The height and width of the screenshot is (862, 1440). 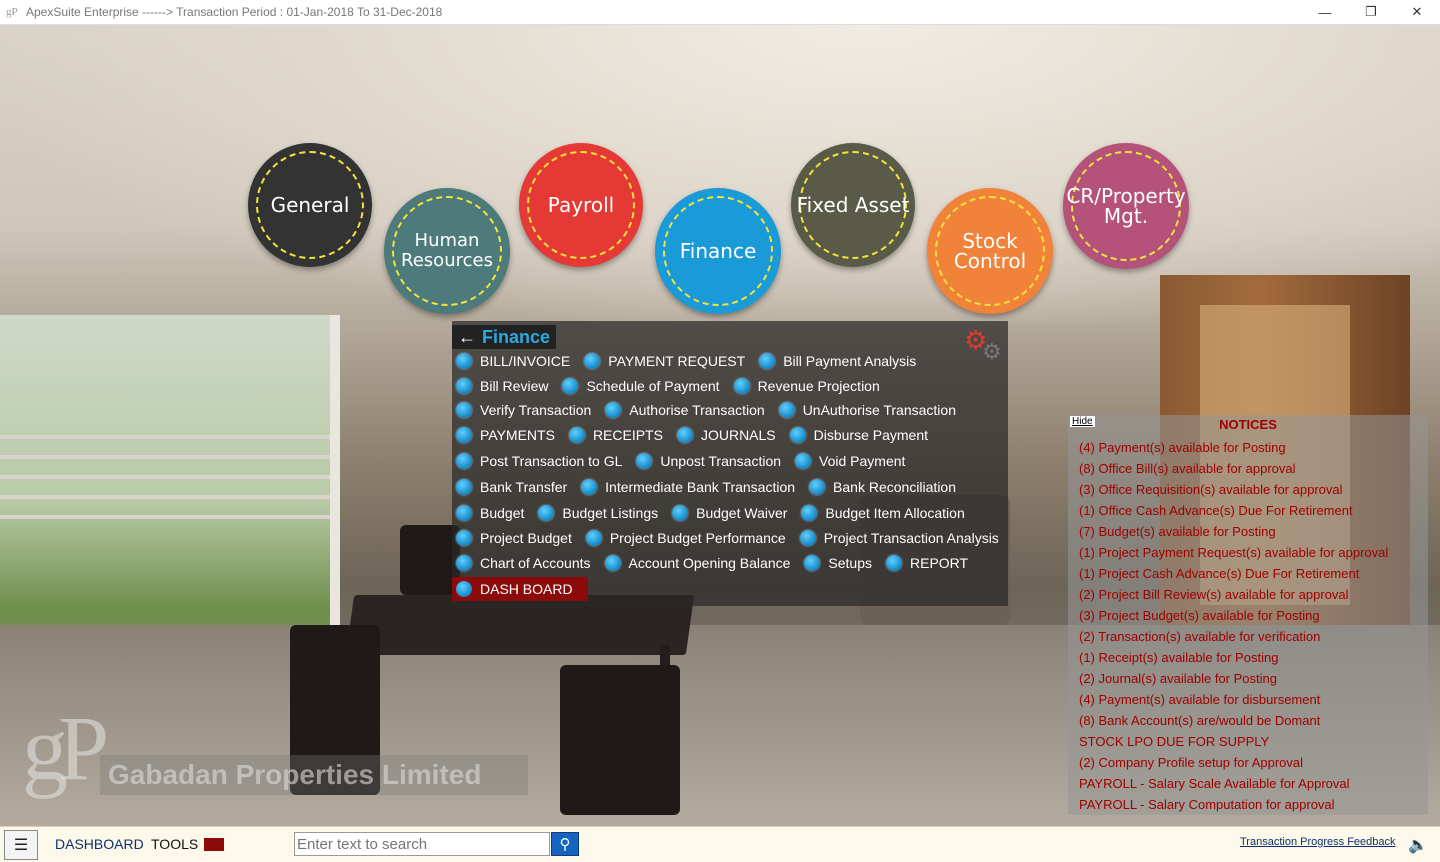 I want to click on module-general: General, so click(x=310, y=205).